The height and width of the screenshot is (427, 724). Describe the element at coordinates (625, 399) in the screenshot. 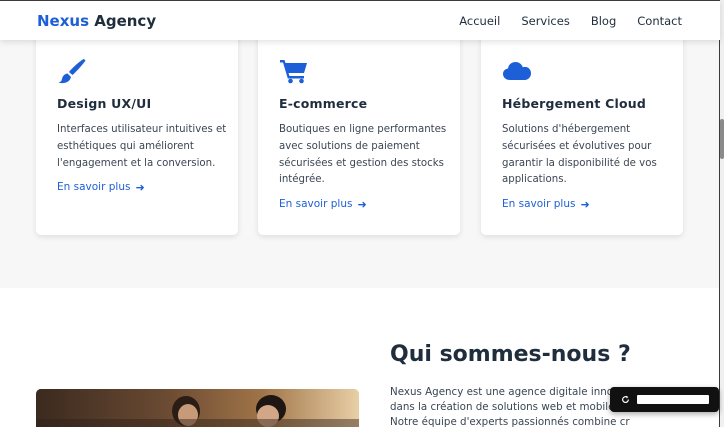

I see `refresh-icon` at that location.